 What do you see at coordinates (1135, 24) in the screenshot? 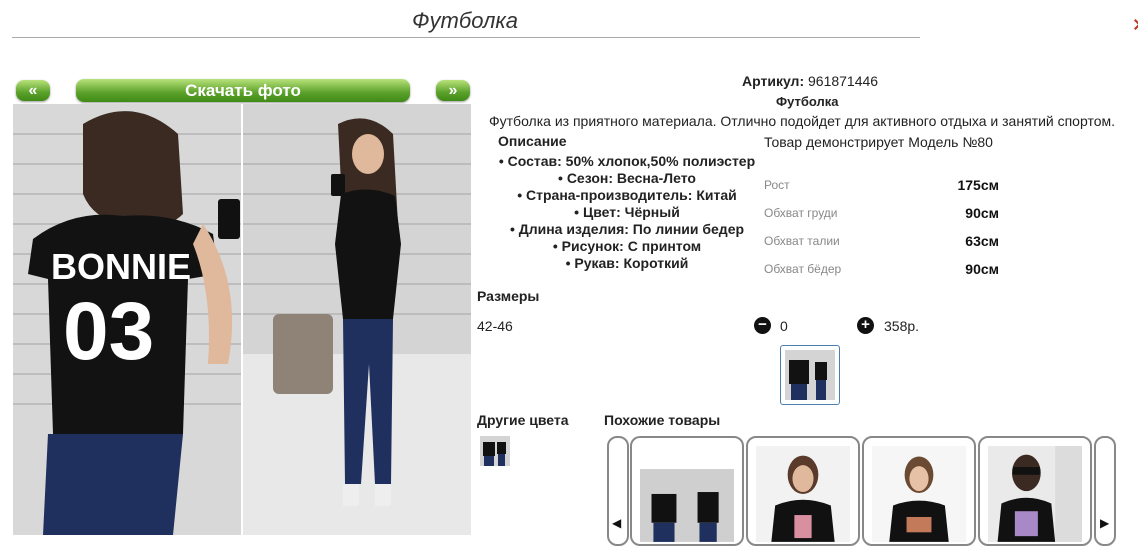
I see `close-icon: ⨯` at bounding box center [1135, 24].